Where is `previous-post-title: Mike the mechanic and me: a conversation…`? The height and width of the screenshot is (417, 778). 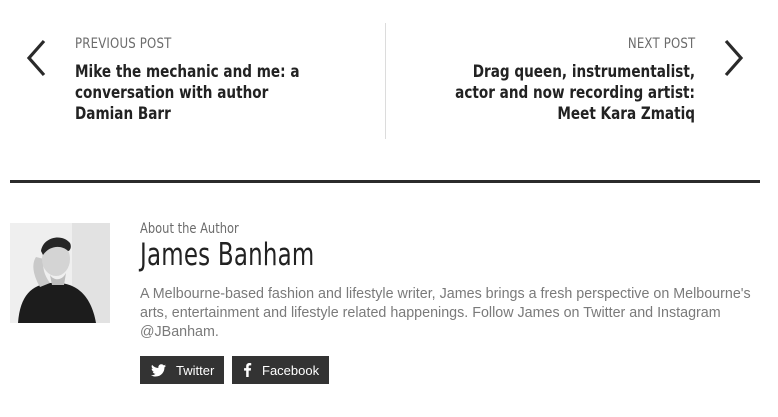
previous-post-title: Mike the mechanic and me: a conversation… is located at coordinates (187, 93).